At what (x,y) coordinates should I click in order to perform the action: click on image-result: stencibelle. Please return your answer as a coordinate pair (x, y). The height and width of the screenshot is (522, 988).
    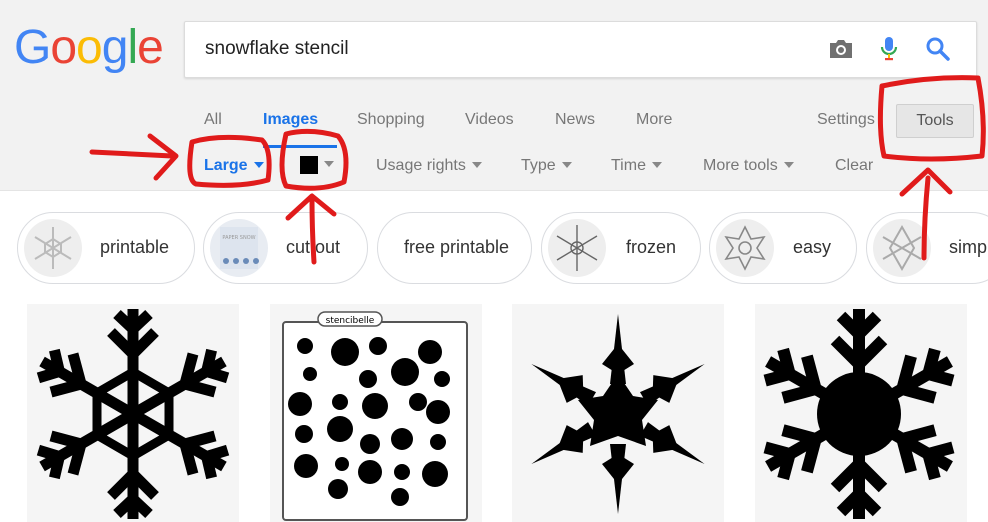
    Looking at the image, I should click on (376, 413).